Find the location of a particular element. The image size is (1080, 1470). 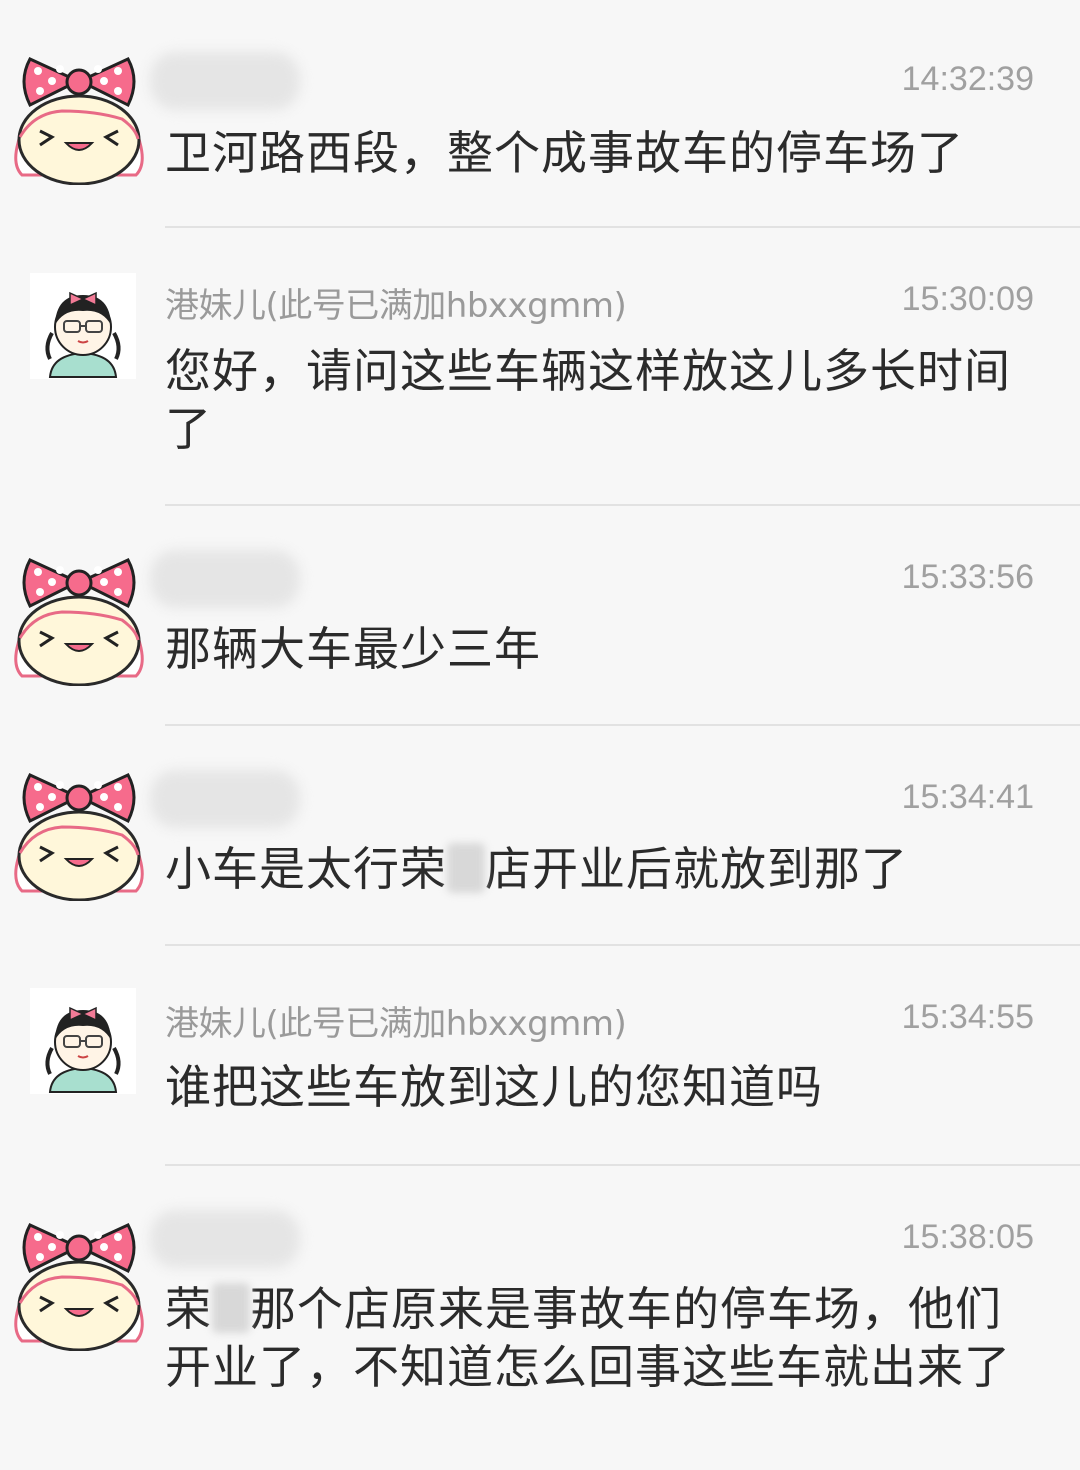

message-timestamp: 15:34:41 is located at coordinates (967, 797).